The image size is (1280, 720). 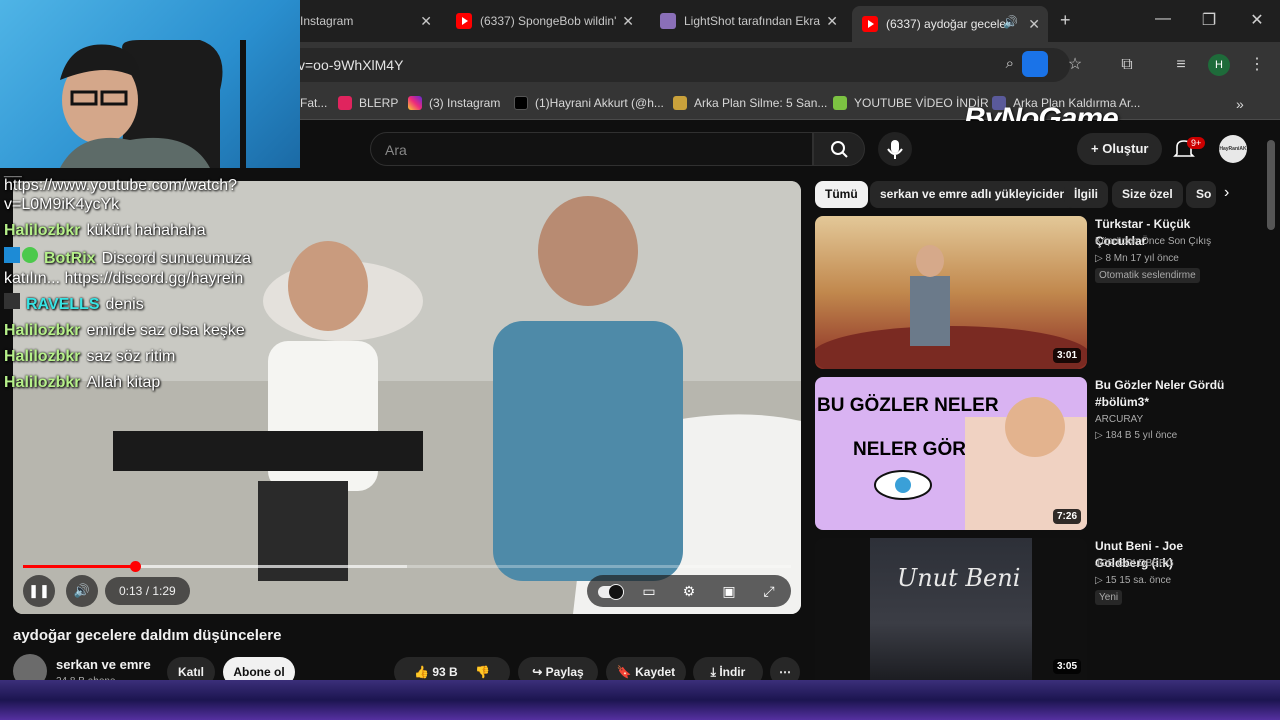 I want to click on video-thumbnail: 3:01, so click(x=951, y=292).